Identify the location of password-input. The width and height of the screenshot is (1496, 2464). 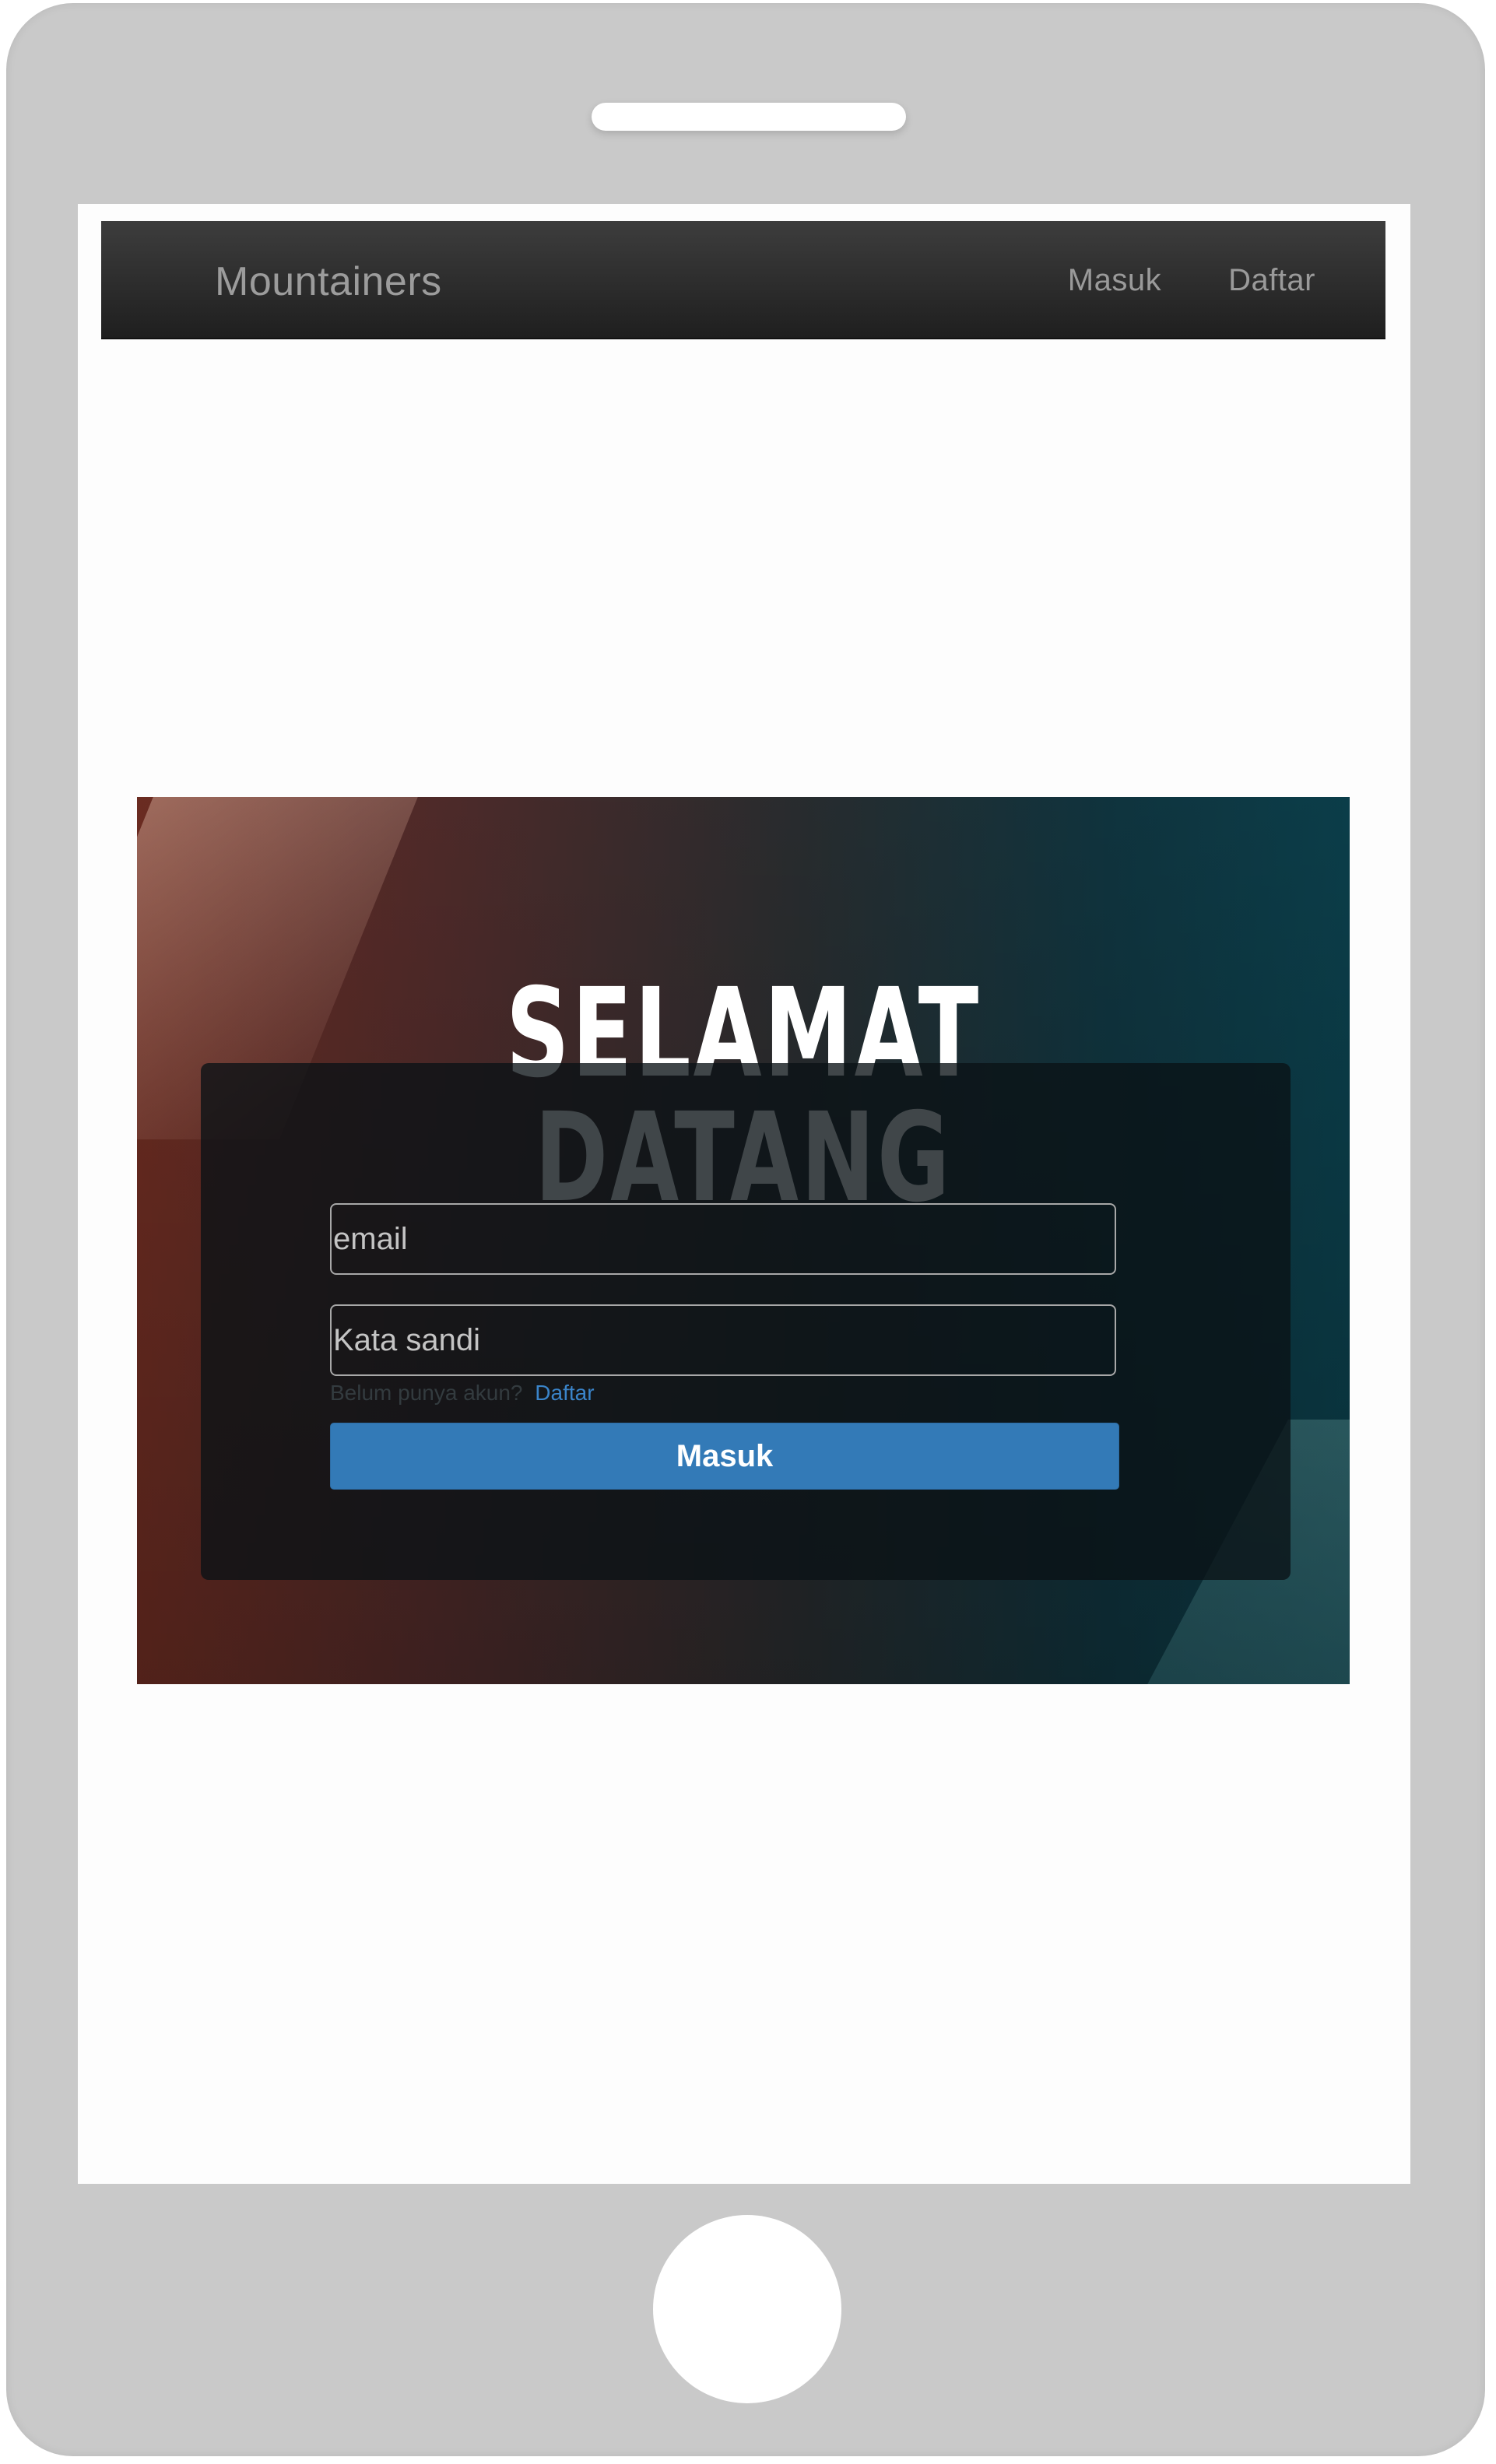
(723, 1340).